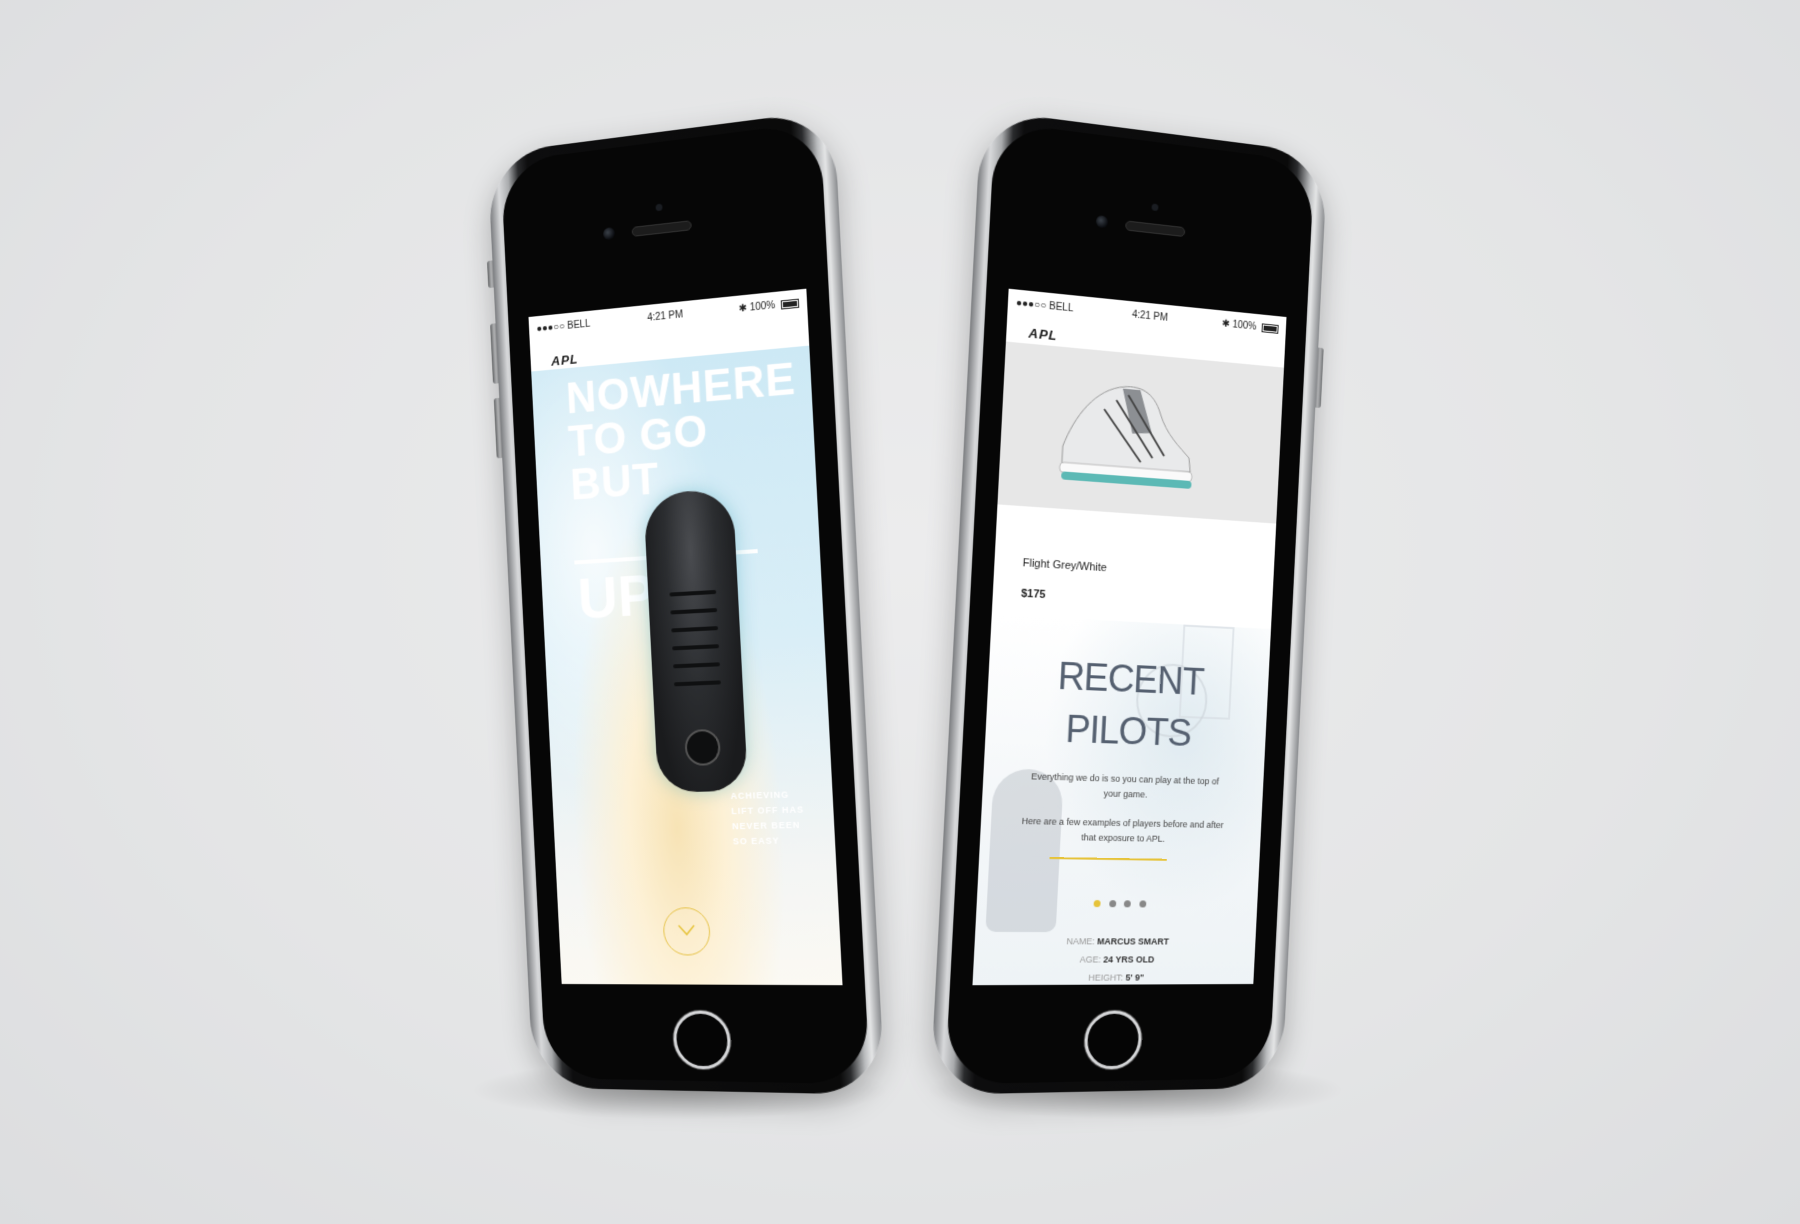  Describe the element at coordinates (1064, 565) in the screenshot. I see `product-name: Flight Grey/White` at that location.